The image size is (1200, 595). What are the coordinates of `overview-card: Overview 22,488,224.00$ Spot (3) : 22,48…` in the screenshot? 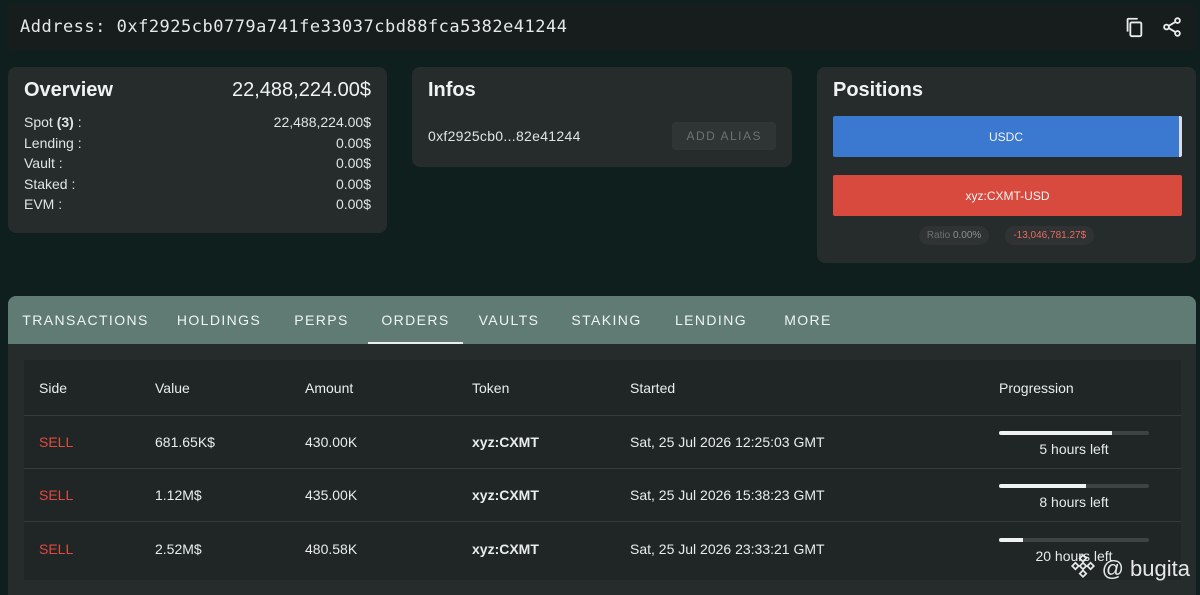 It's located at (197, 150).